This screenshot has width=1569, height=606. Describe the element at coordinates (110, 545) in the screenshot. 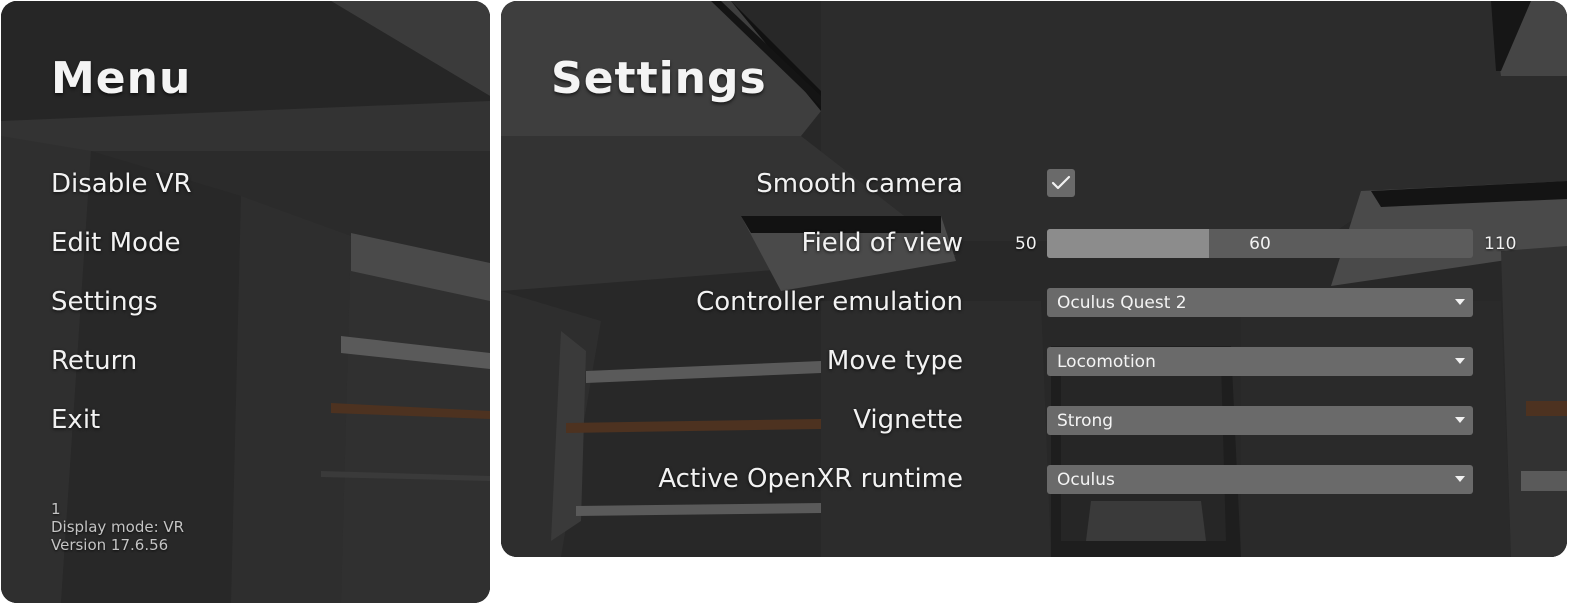

I see `version-text: Version 17.6.56` at that location.